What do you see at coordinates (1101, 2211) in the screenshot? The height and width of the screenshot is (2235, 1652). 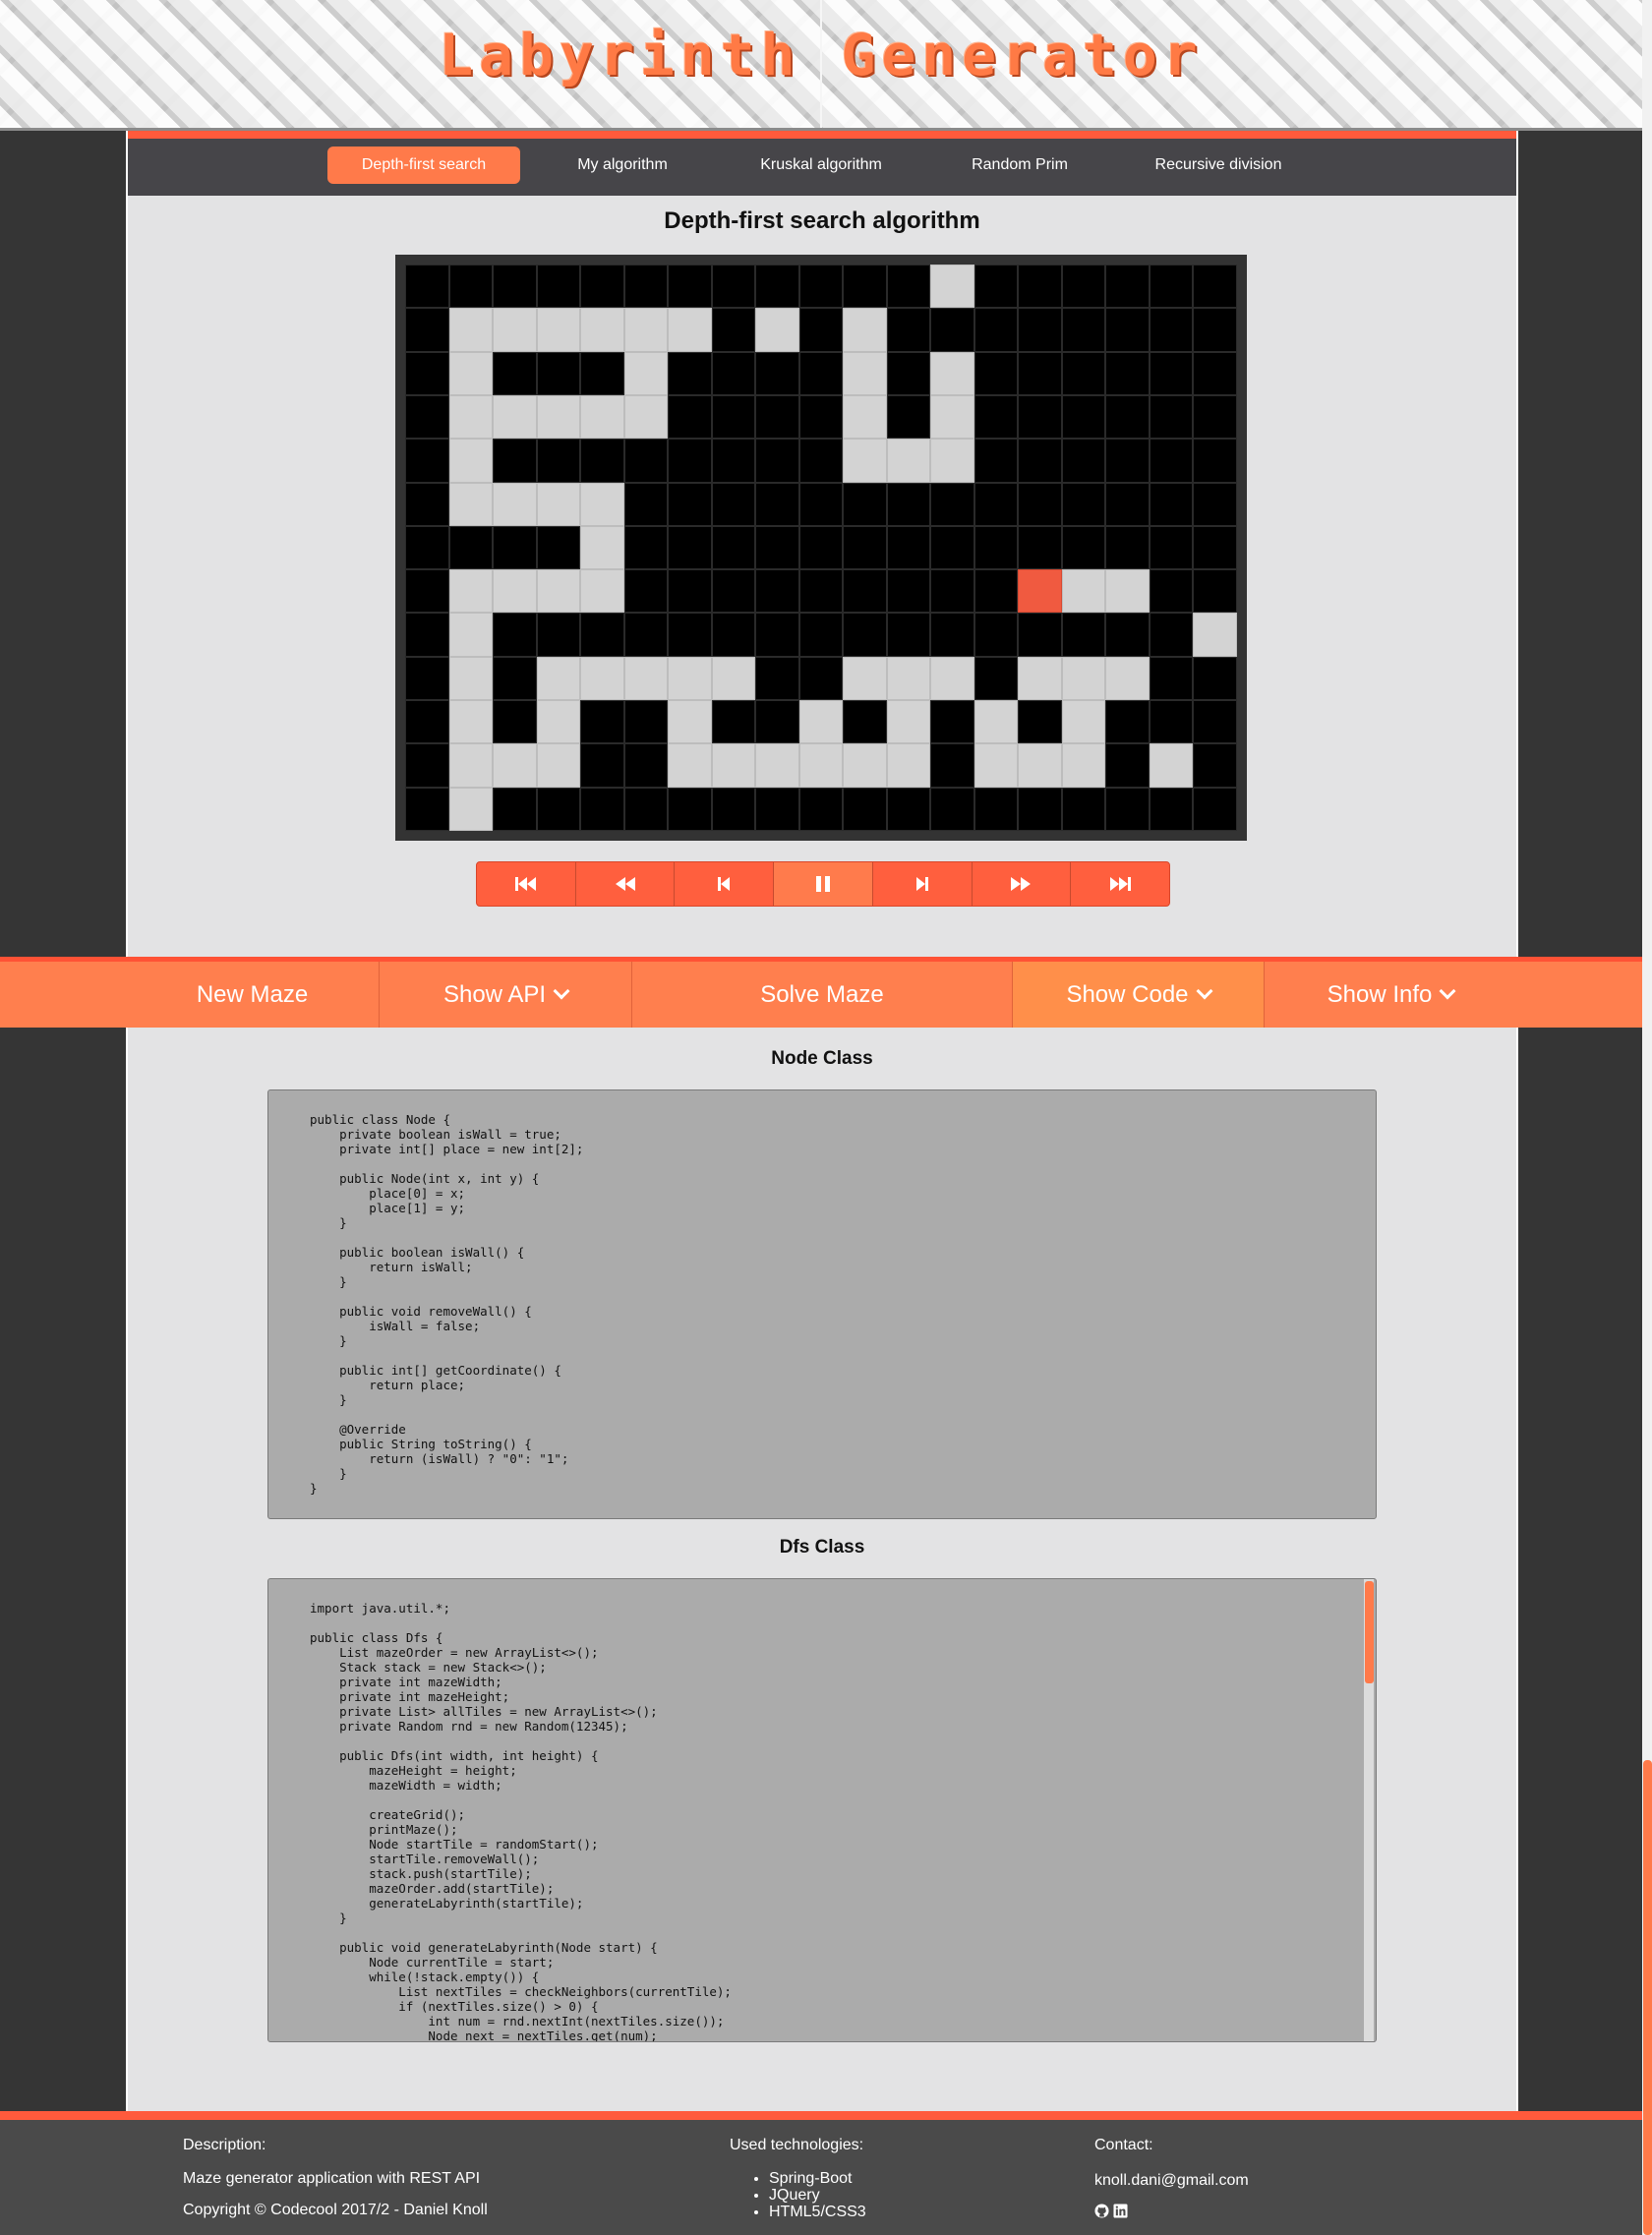 I see `github-icon` at bounding box center [1101, 2211].